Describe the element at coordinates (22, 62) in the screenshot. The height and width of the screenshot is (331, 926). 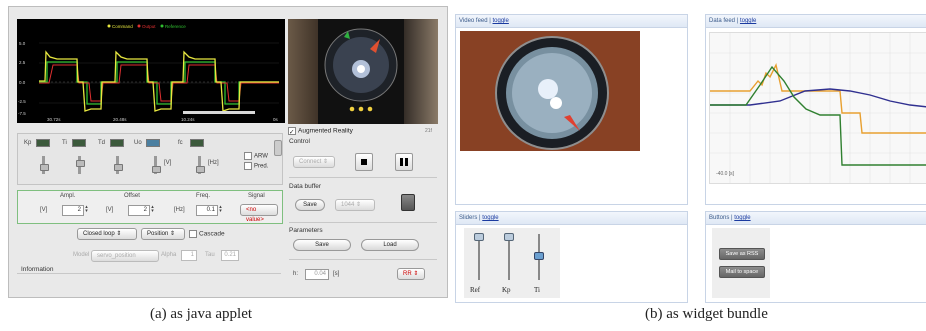
I see `y-tick-2.5: 2.5` at that location.